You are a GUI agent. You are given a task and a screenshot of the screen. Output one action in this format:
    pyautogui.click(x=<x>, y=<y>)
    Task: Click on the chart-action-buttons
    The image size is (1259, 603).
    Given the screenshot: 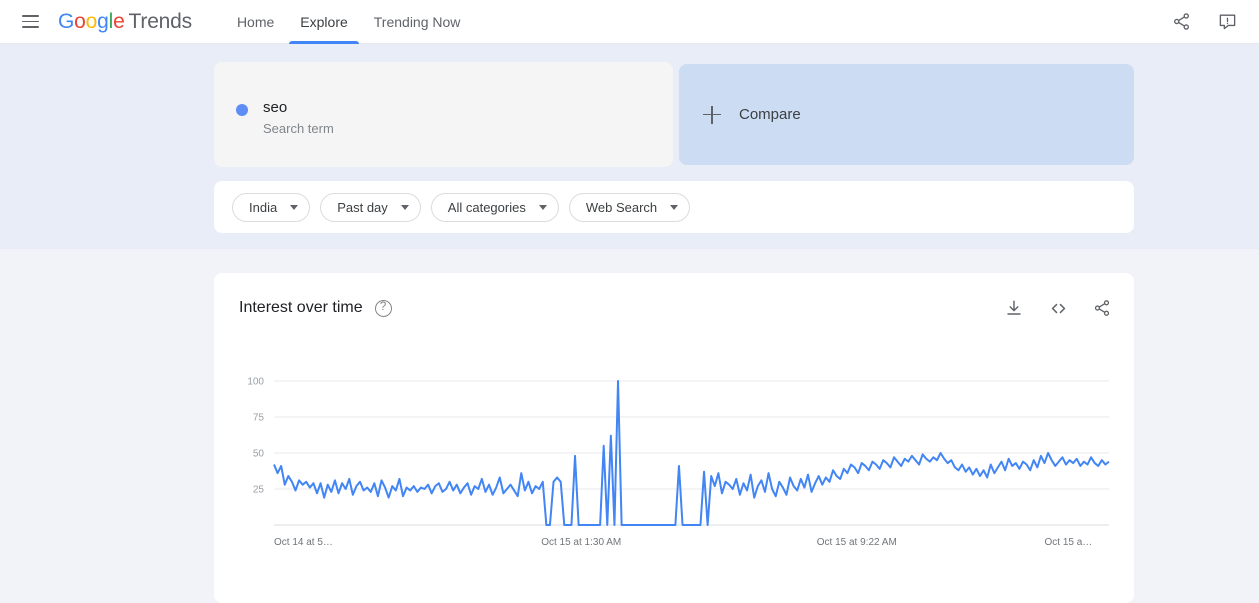 What is the action you would take?
    pyautogui.click(x=1058, y=308)
    